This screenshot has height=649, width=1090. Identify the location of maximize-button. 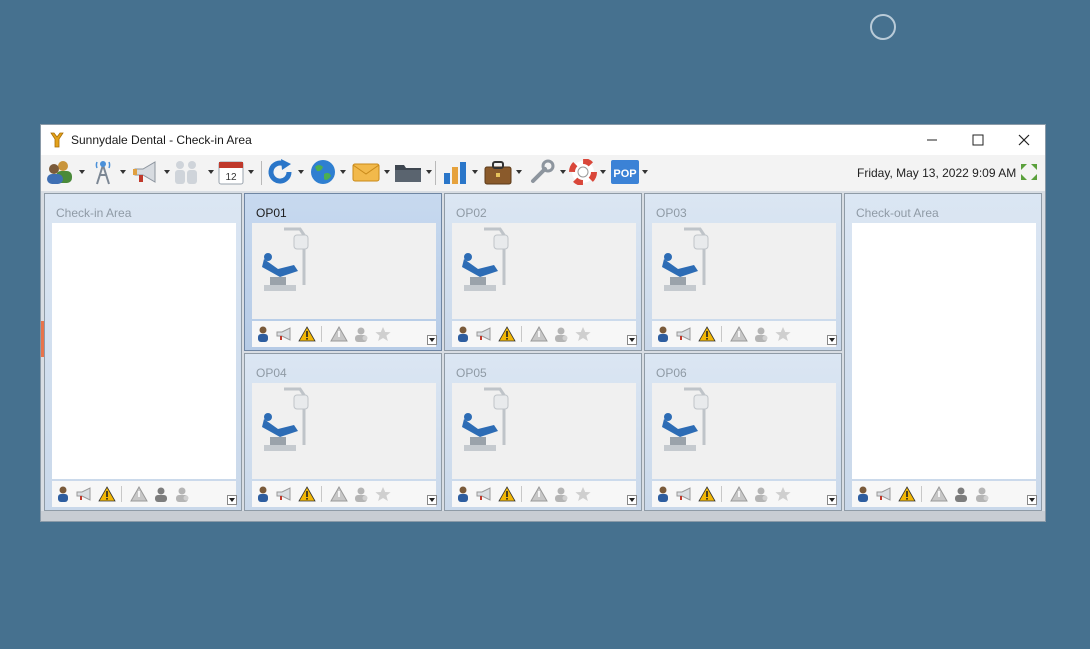
(978, 140).